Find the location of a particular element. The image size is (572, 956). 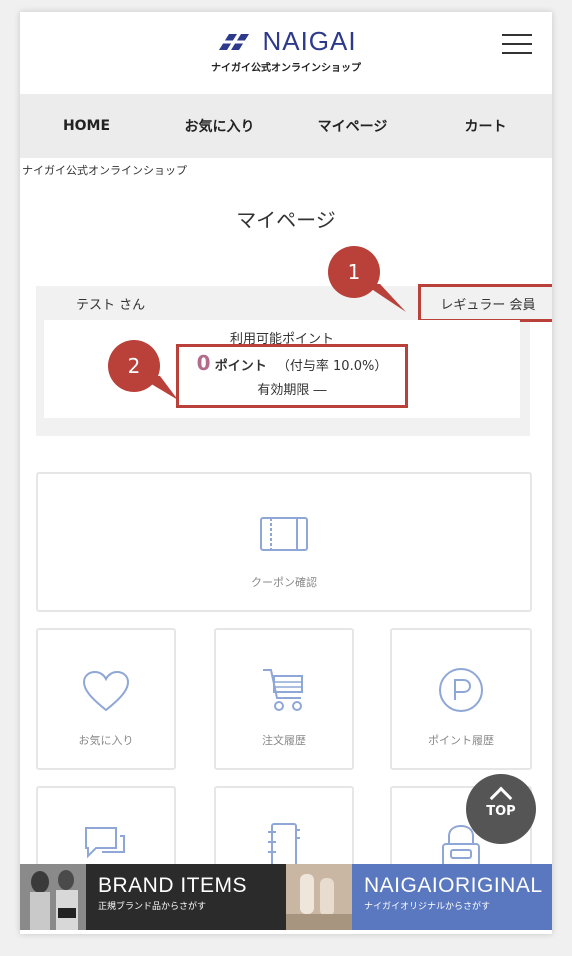

member-name: テスト さん is located at coordinates (111, 305).